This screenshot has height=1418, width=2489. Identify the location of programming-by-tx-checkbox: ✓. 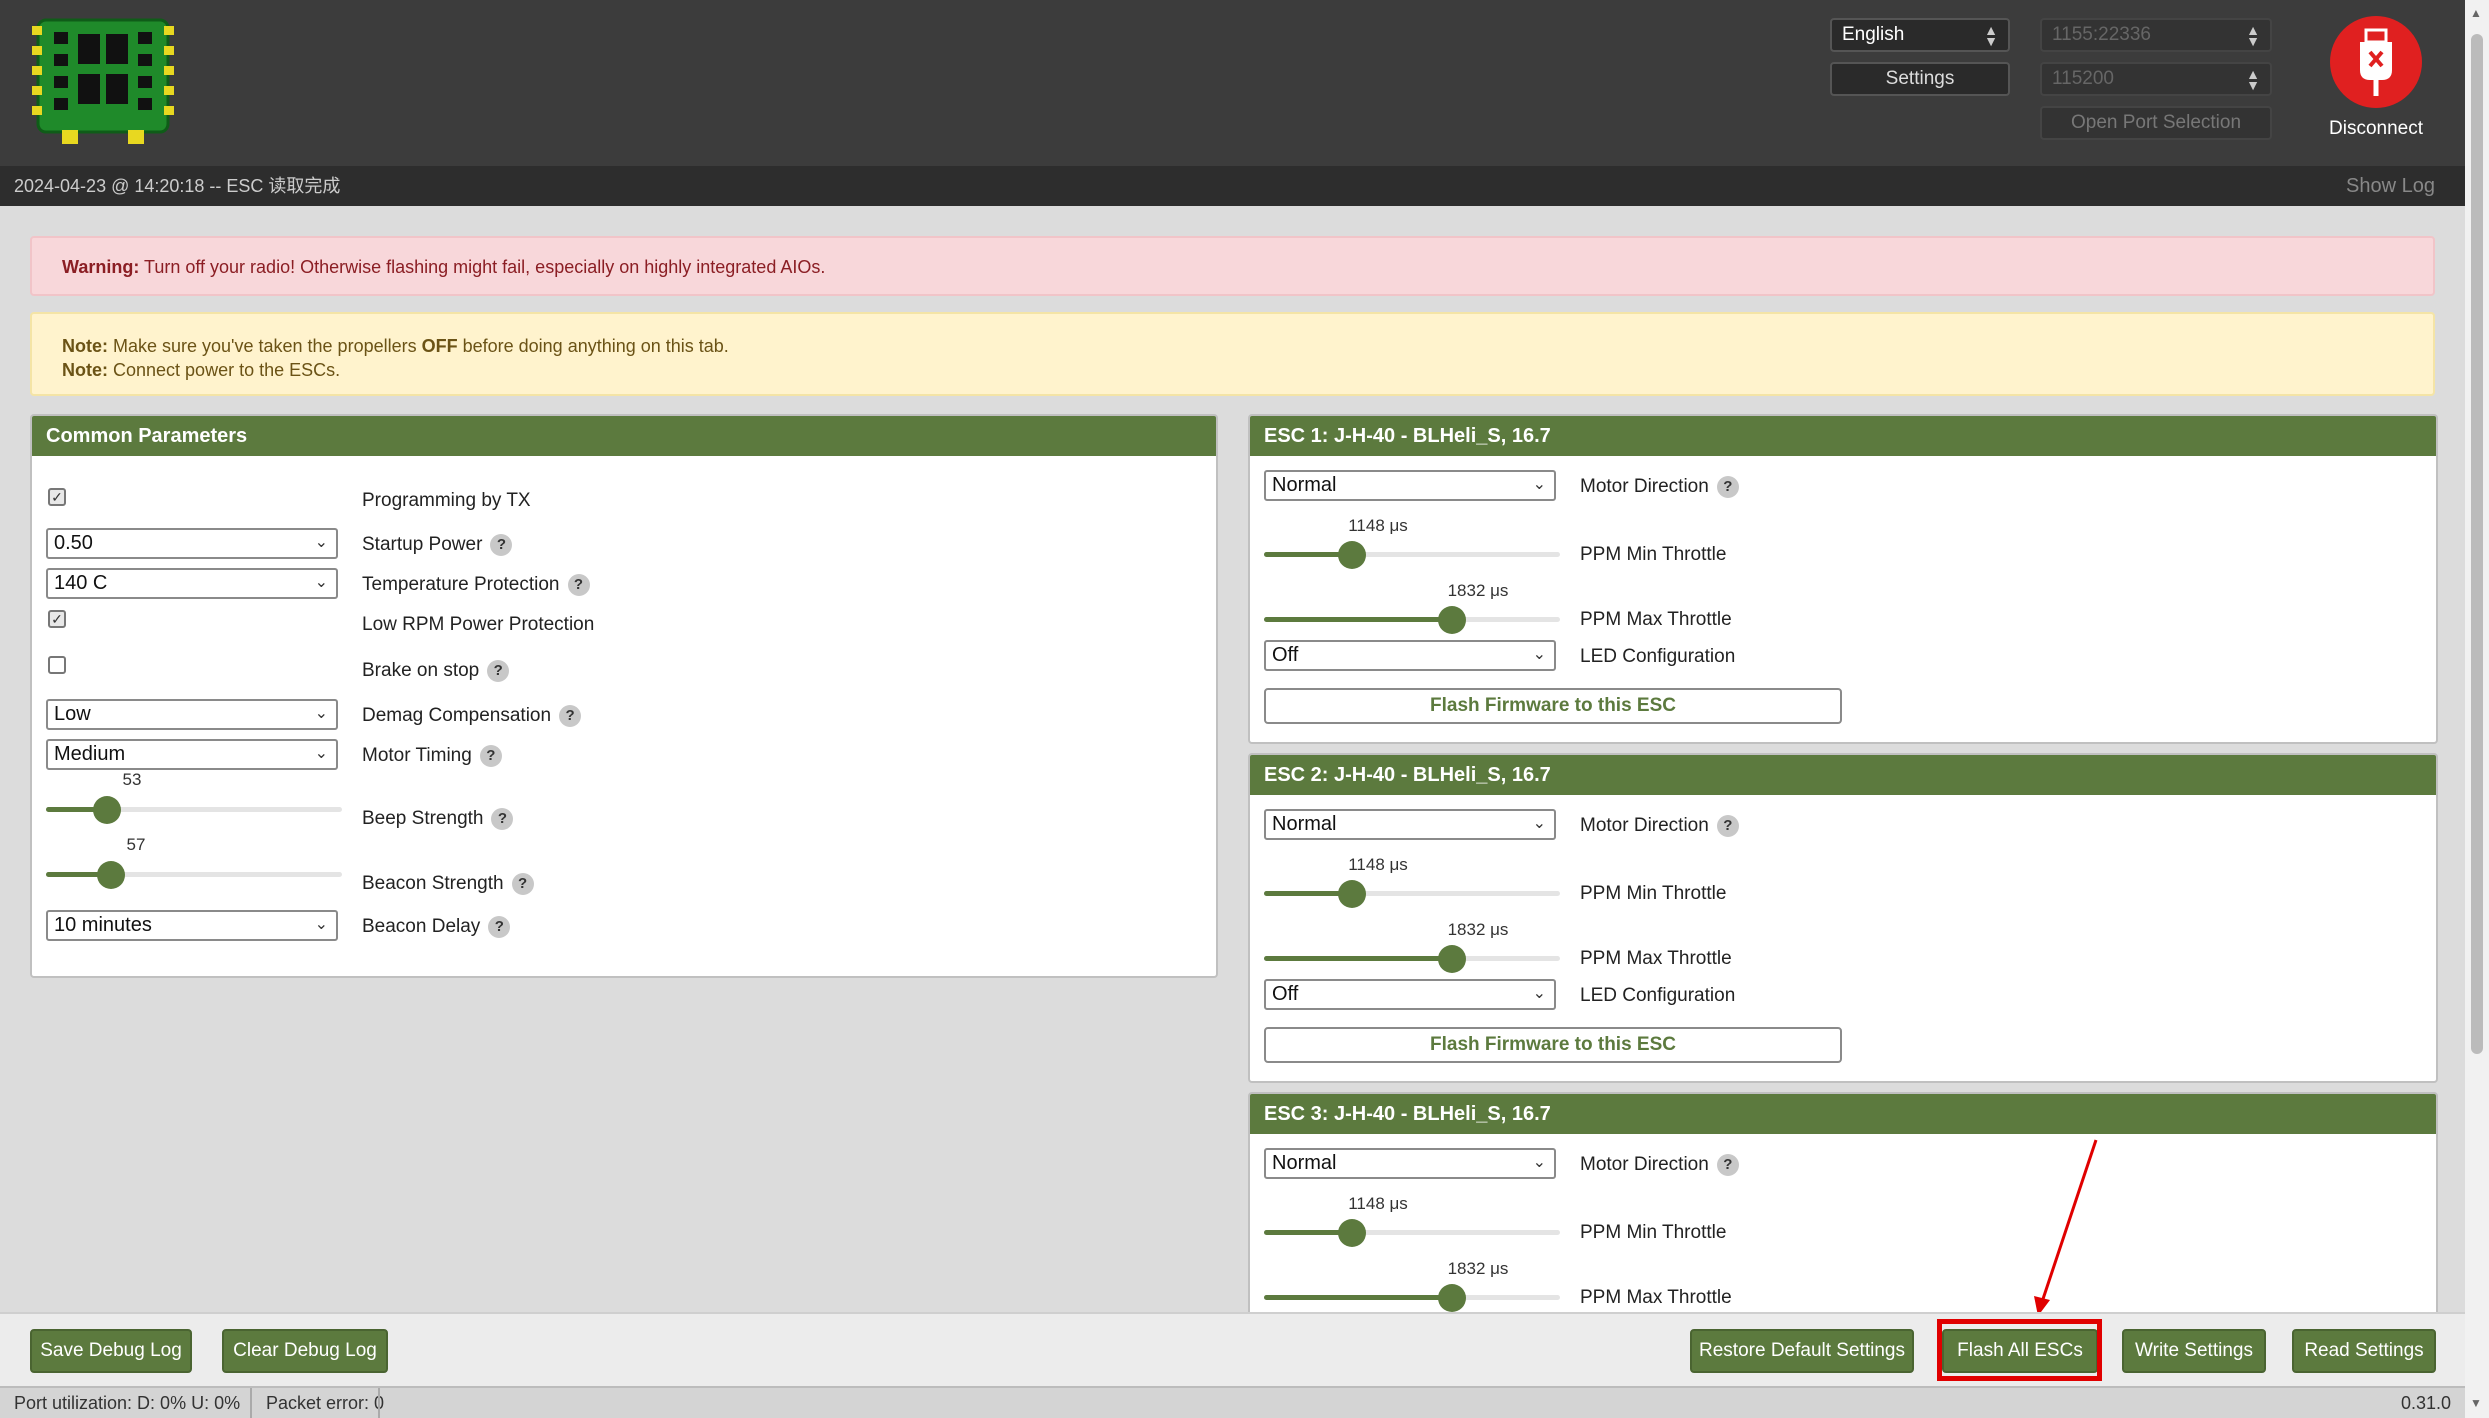
(57, 497).